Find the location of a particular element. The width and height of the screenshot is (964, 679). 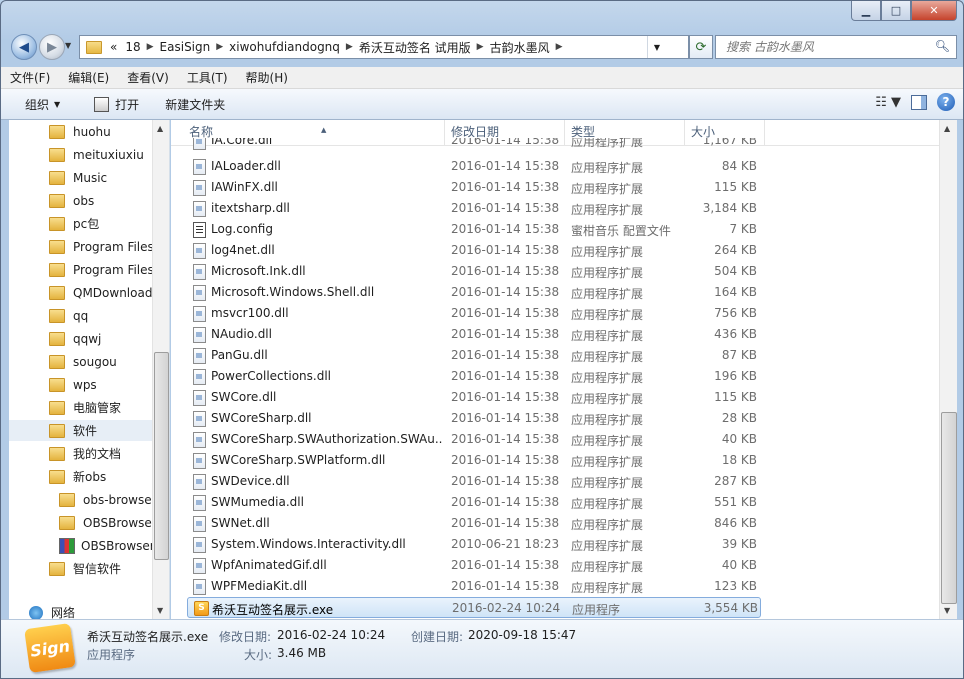

sidebar-item-label: 我的文档 is located at coordinates (97, 454).